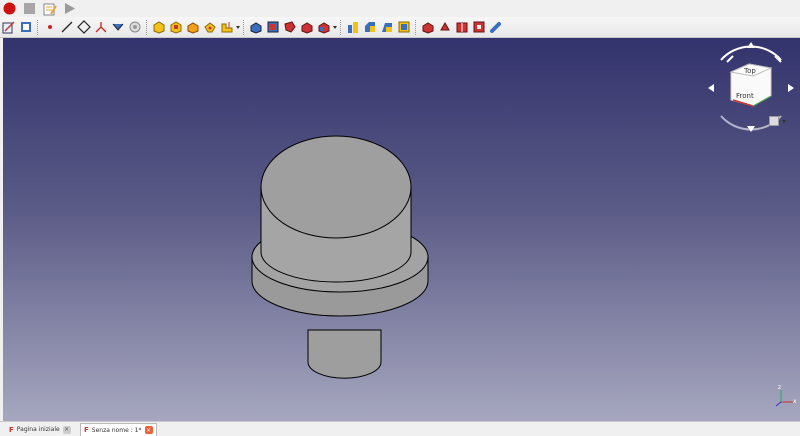  I want to click on axis-z-label: z, so click(780, 387).